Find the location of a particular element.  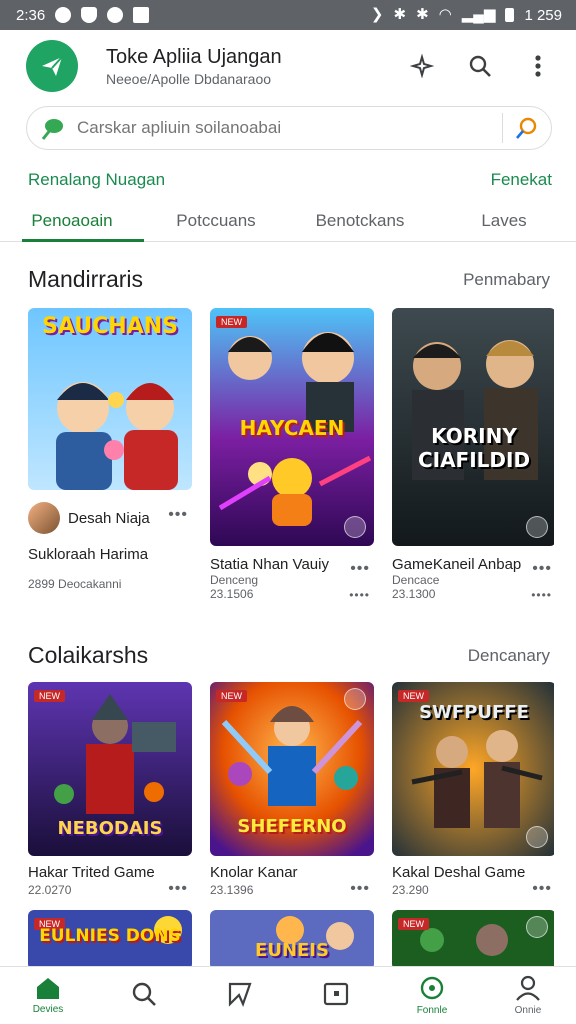

game-art-title: SAUCHANS is located at coordinates (110, 326).